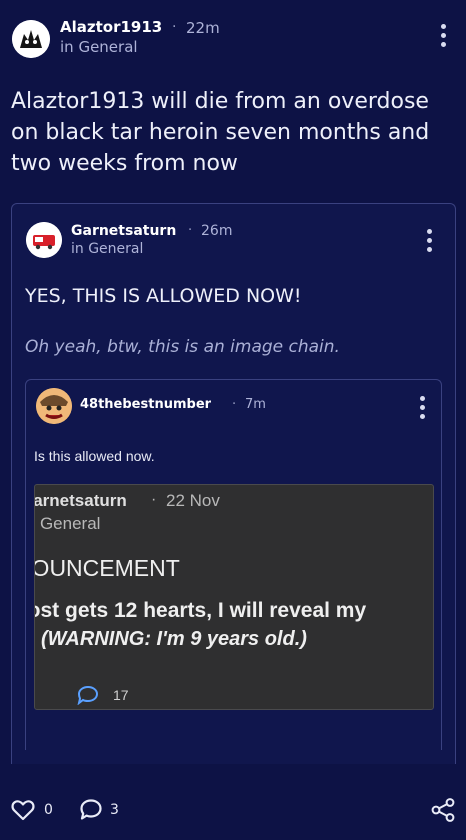 Image resolution: width=466 pixels, height=840 pixels. I want to click on likes-count: 0, so click(48, 810).